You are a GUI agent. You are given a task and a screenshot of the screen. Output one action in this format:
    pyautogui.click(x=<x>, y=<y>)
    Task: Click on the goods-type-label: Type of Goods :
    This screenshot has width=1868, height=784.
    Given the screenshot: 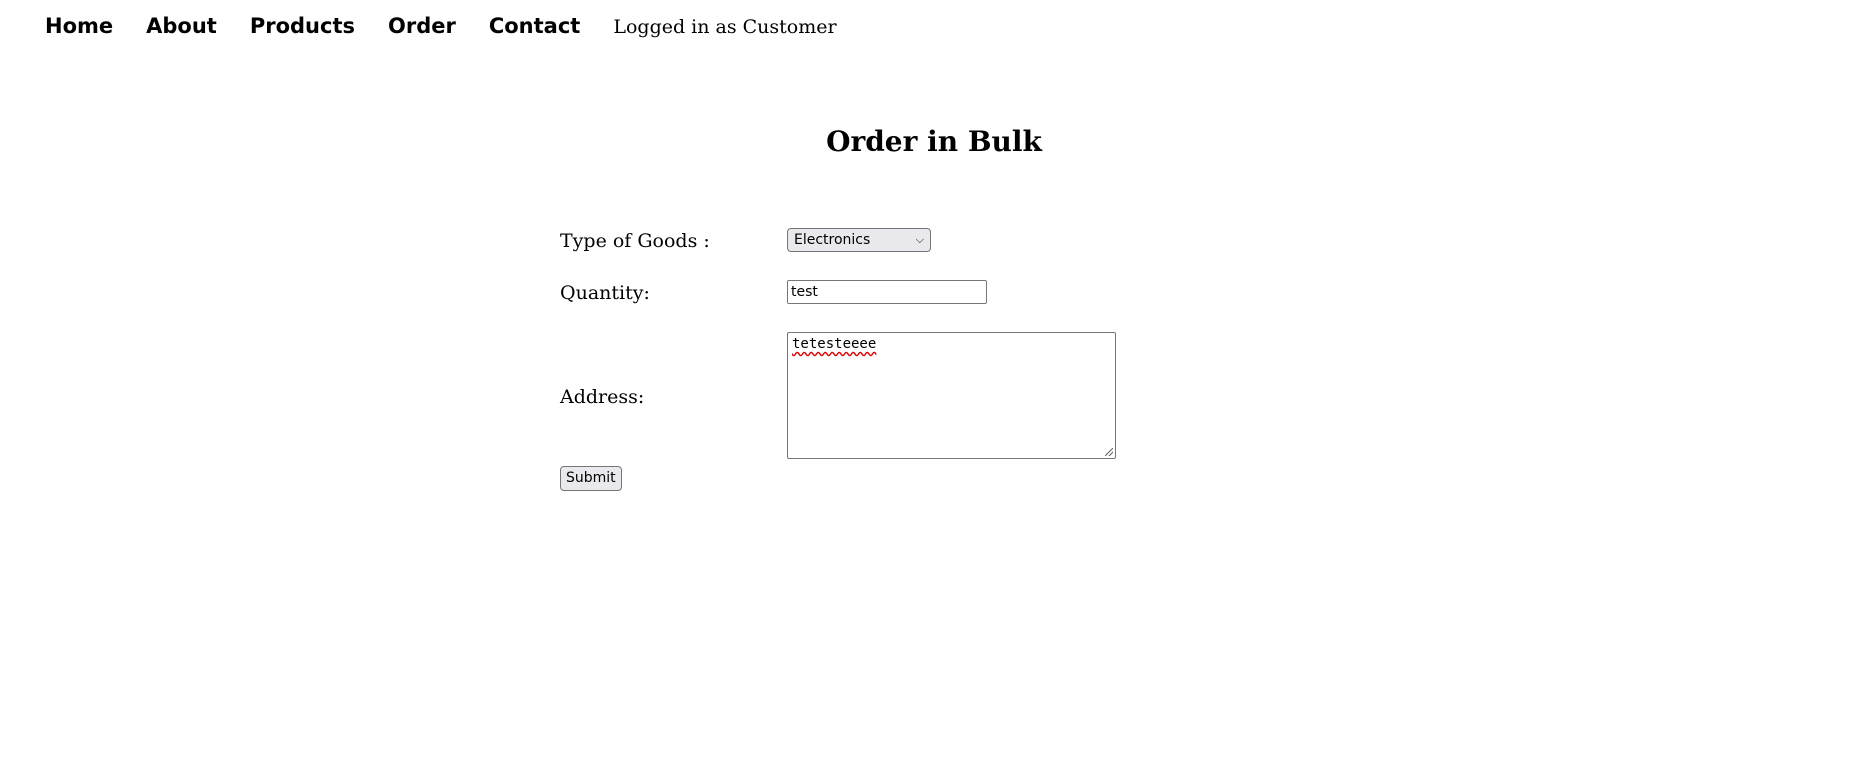 What is the action you would take?
    pyautogui.click(x=635, y=241)
    